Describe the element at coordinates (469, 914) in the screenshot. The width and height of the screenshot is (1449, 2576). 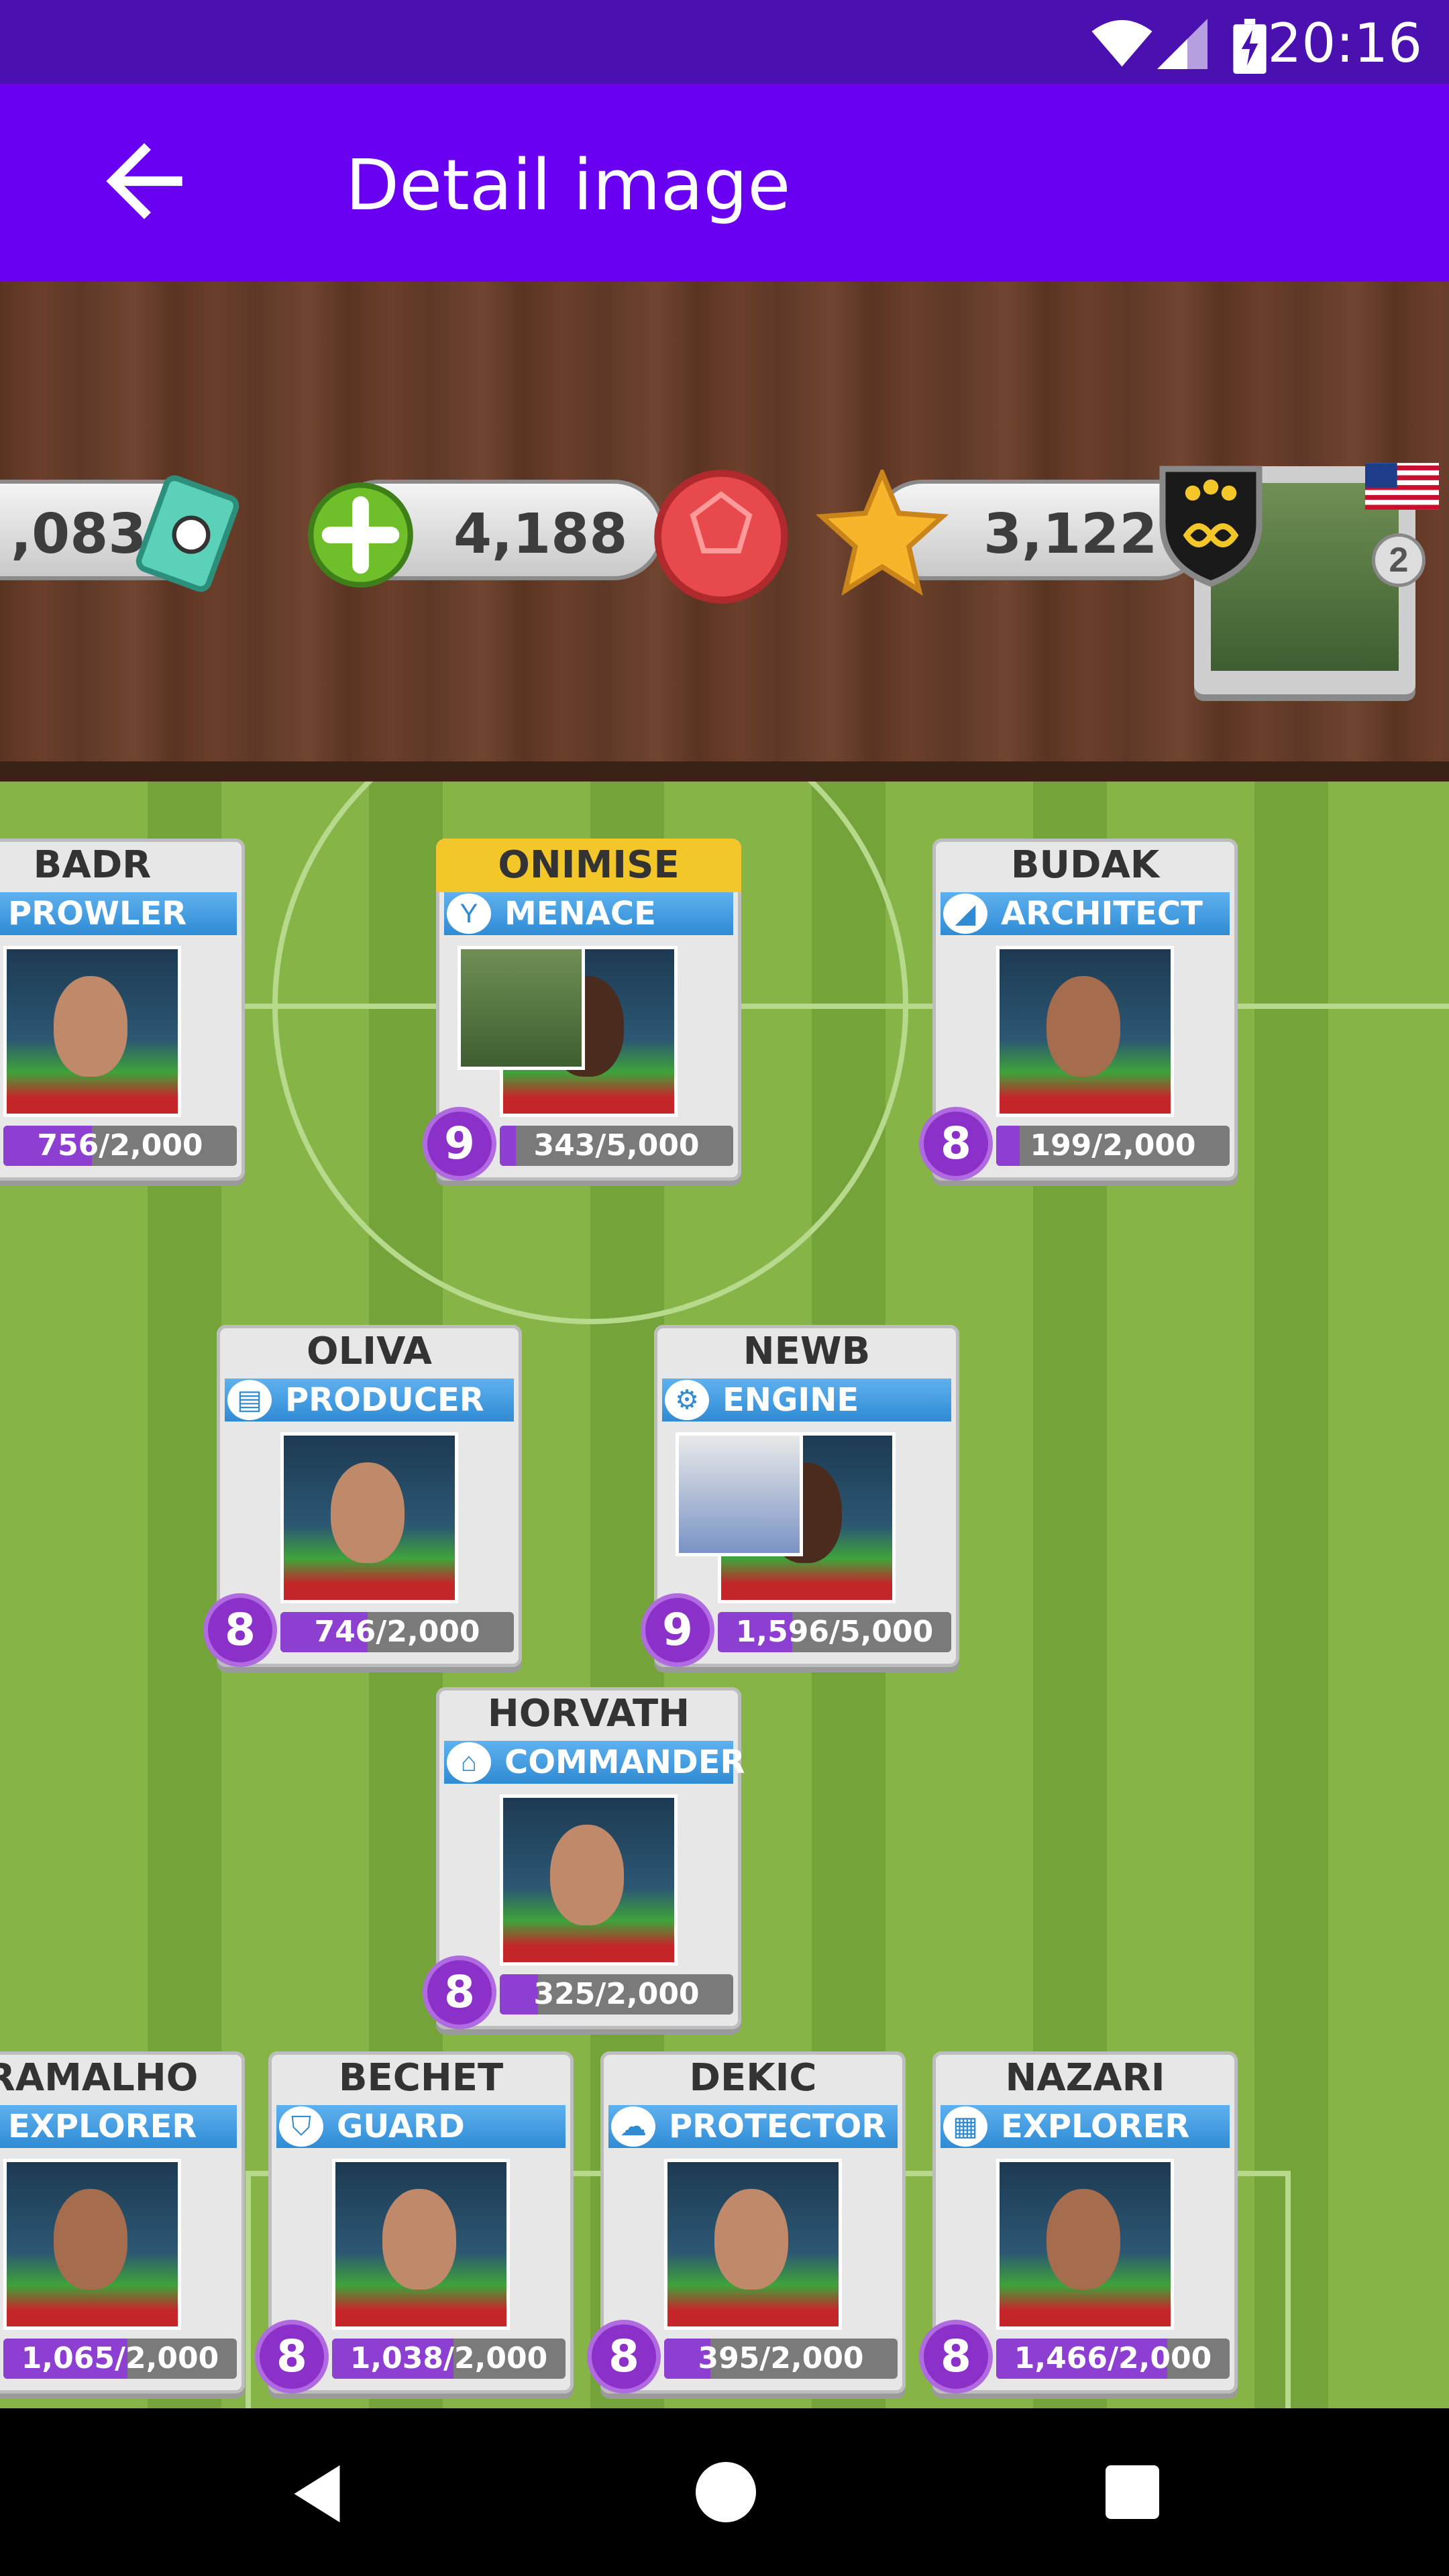
I see `menace-role-icon: Y` at that location.